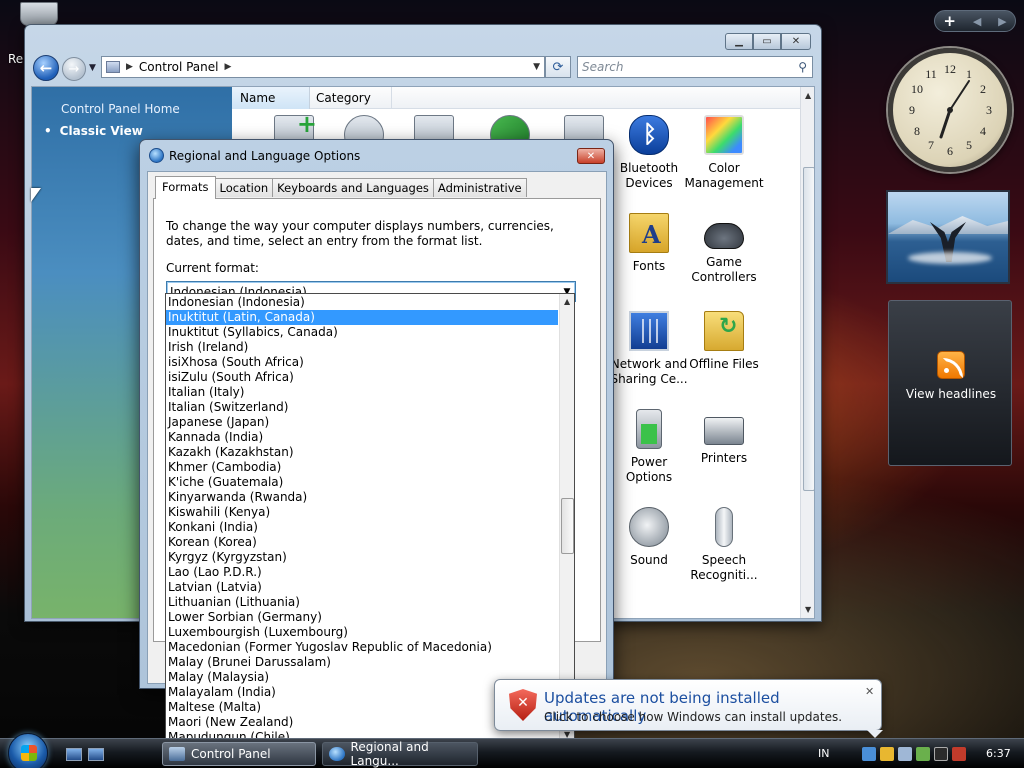 This screenshot has height=768, width=1024. Describe the element at coordinates (362, 347) in the screenshot. I see `format-option: Irish (Ireland)` at that location.